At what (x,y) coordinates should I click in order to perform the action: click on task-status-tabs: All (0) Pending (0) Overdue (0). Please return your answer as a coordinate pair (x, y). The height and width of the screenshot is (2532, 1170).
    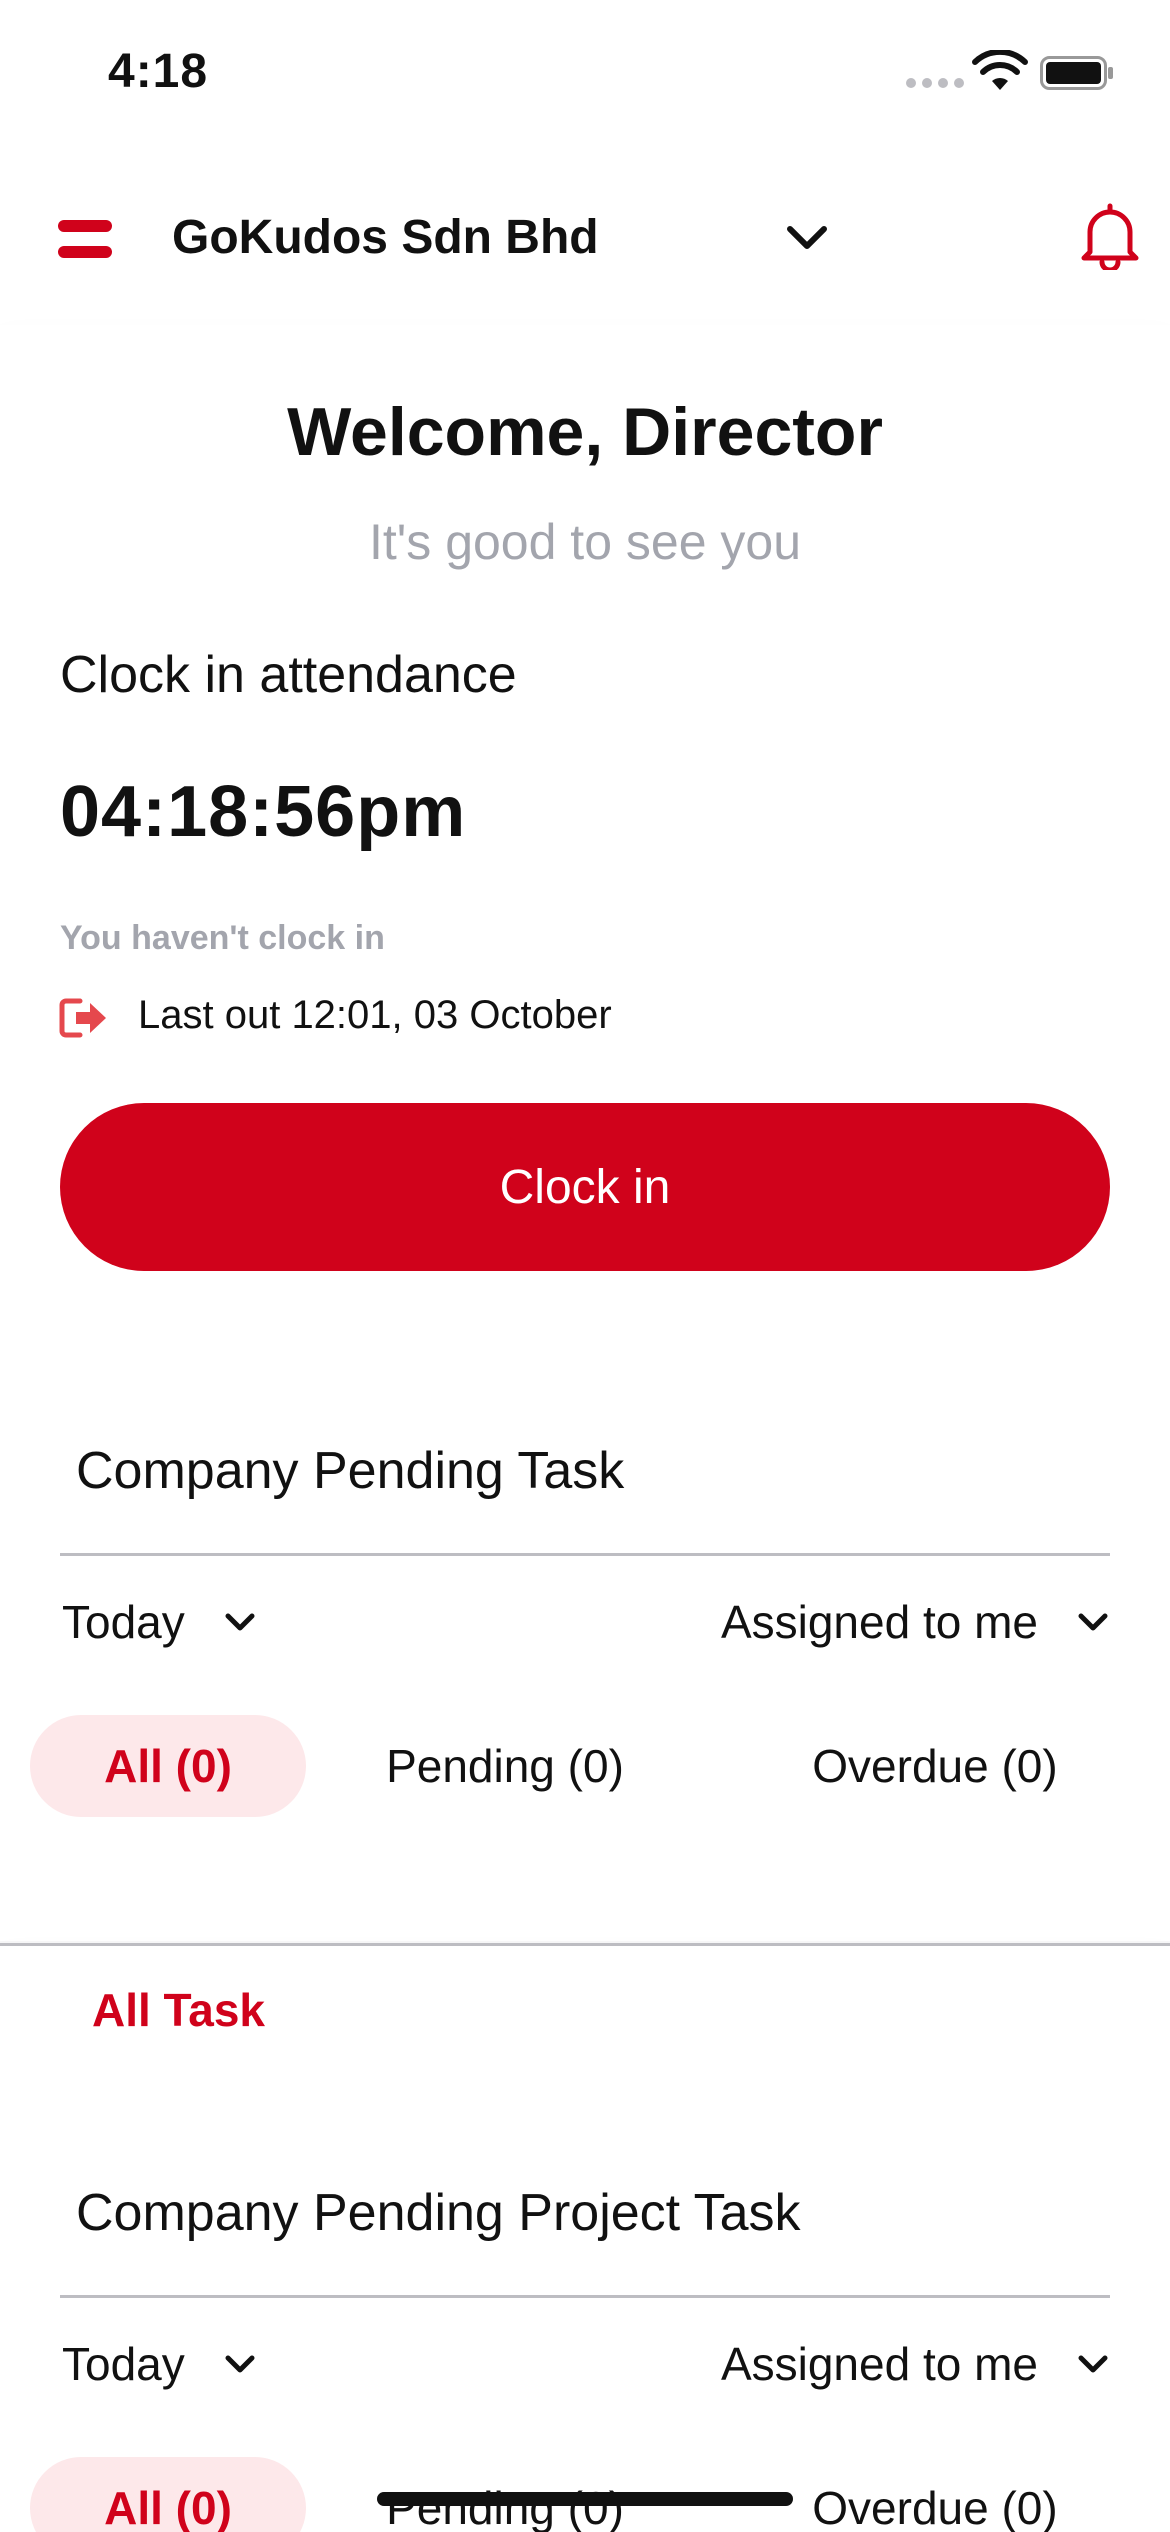
    Looking at the image, I should click on (585, 1766).